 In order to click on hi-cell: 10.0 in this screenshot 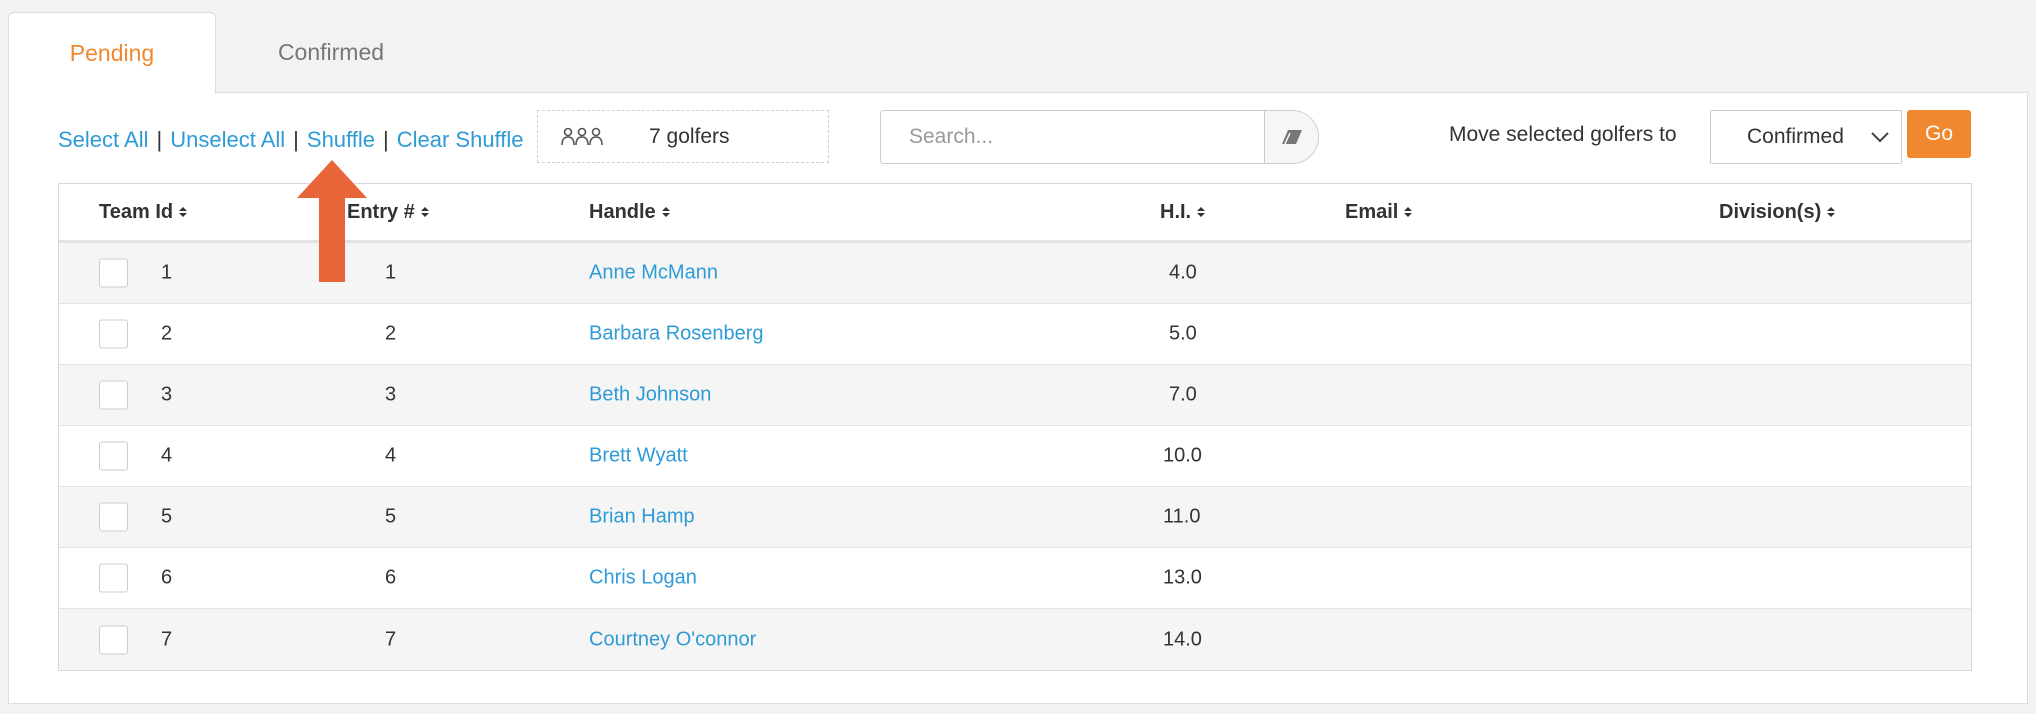, I will do `click(1182, 455)`.